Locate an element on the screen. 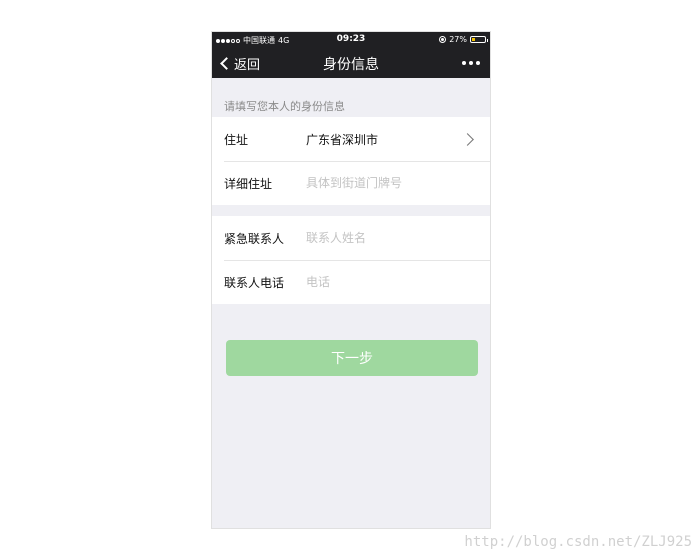 The height and width of the screenshot is (560, 700). watermark: http://blog.csdn.net/ZLJ925 is located at coordinates (578, 542).